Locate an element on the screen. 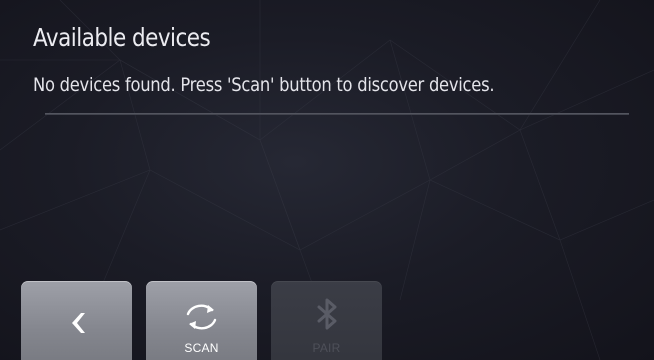  pair-button: PAIR is located at coordinates (326, 320).